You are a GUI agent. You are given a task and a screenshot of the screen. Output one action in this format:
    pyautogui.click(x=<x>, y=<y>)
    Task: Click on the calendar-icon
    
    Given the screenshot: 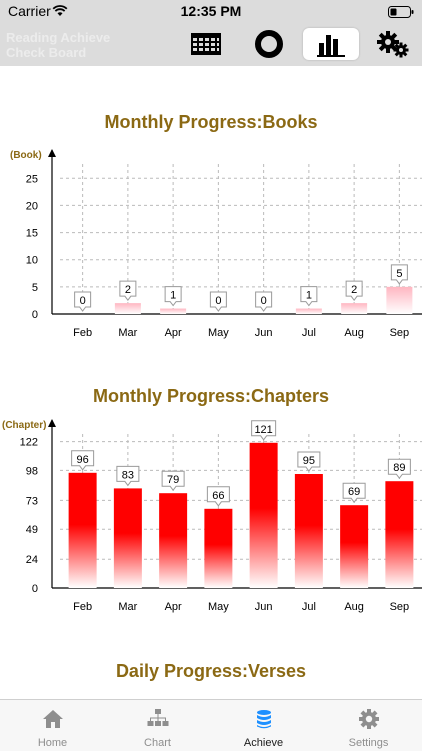 What is the action you would take?
    pyautogui.click(x=206, y=44)
    